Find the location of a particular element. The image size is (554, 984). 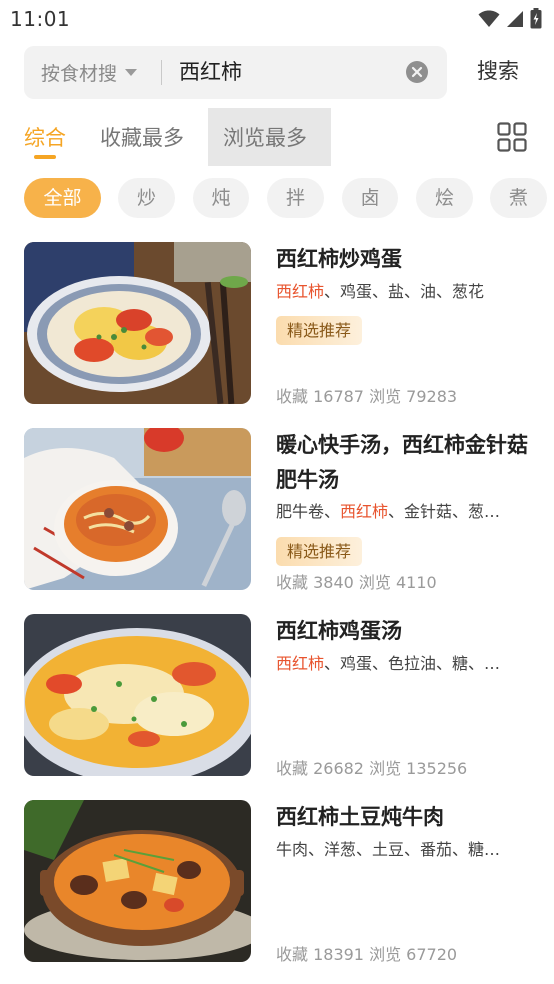

signal-icon is located at coordinates (515, 18).